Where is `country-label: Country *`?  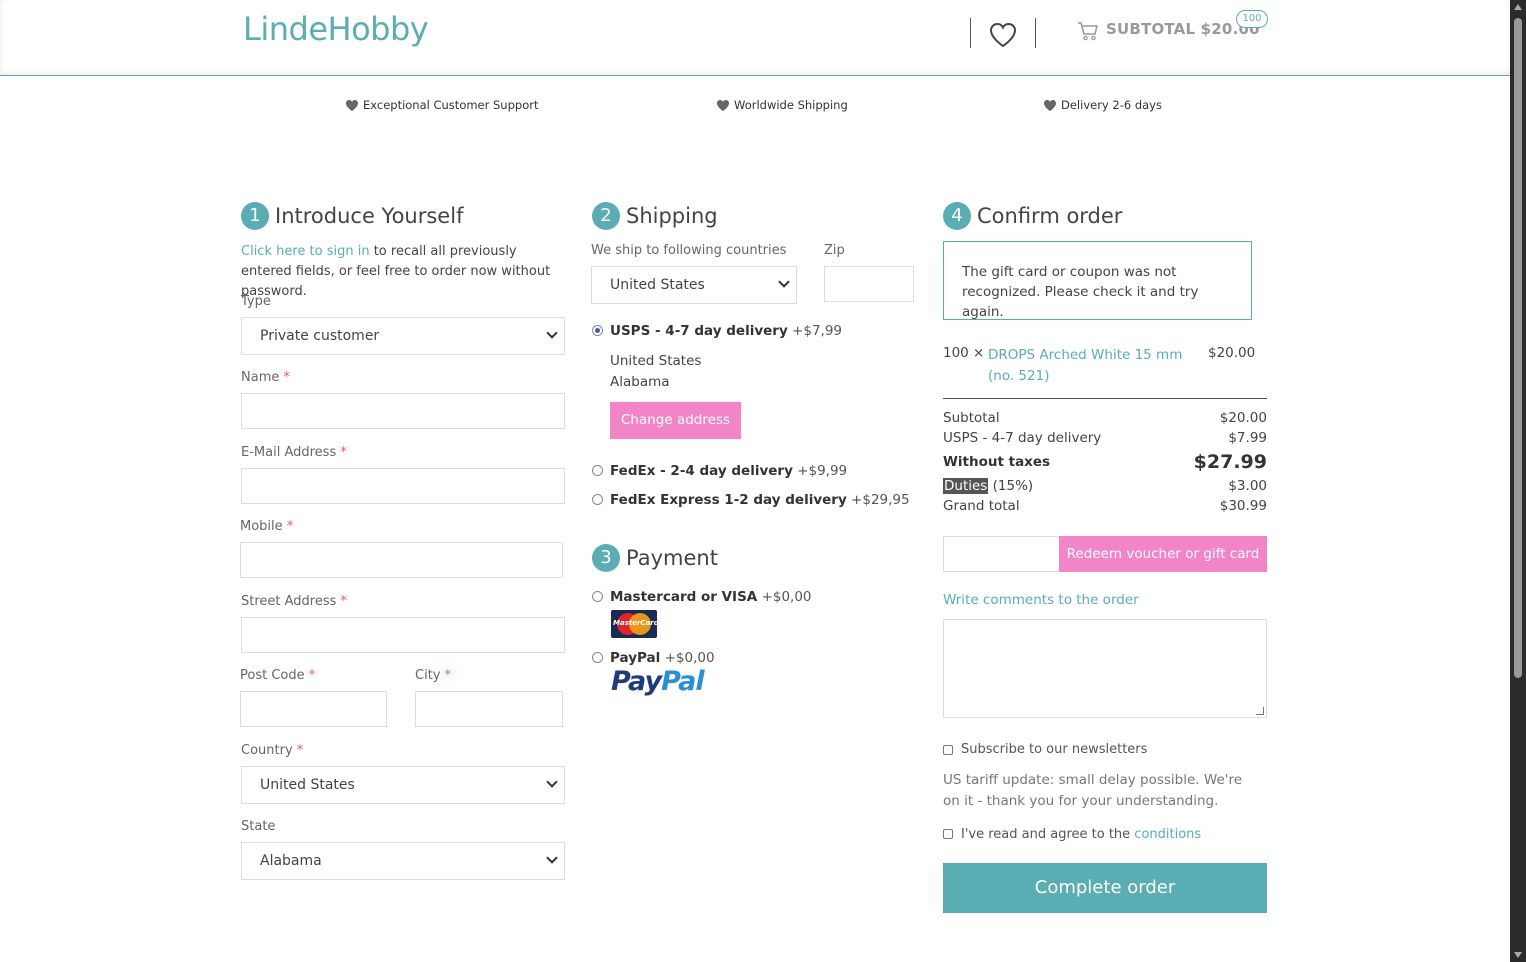 country-label: Country * is located at coordinates (272, 750).